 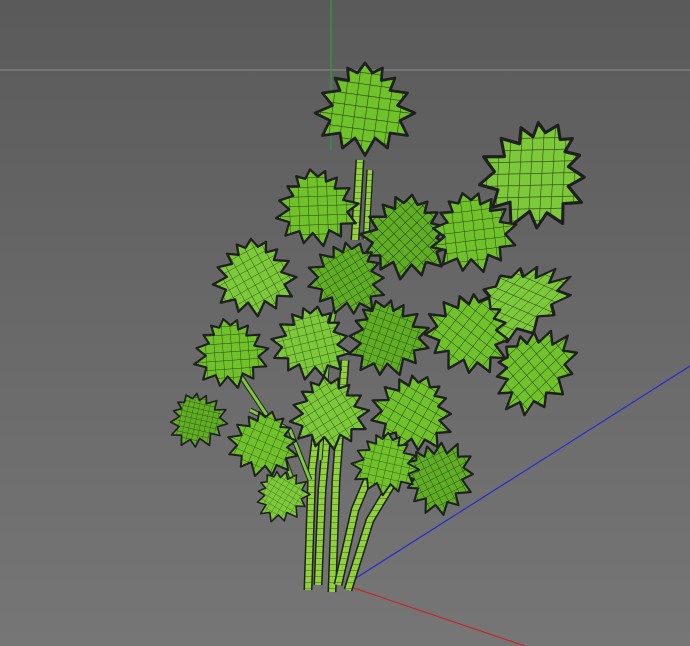 I want to click on leaf-top, so click(x=365, y=109).